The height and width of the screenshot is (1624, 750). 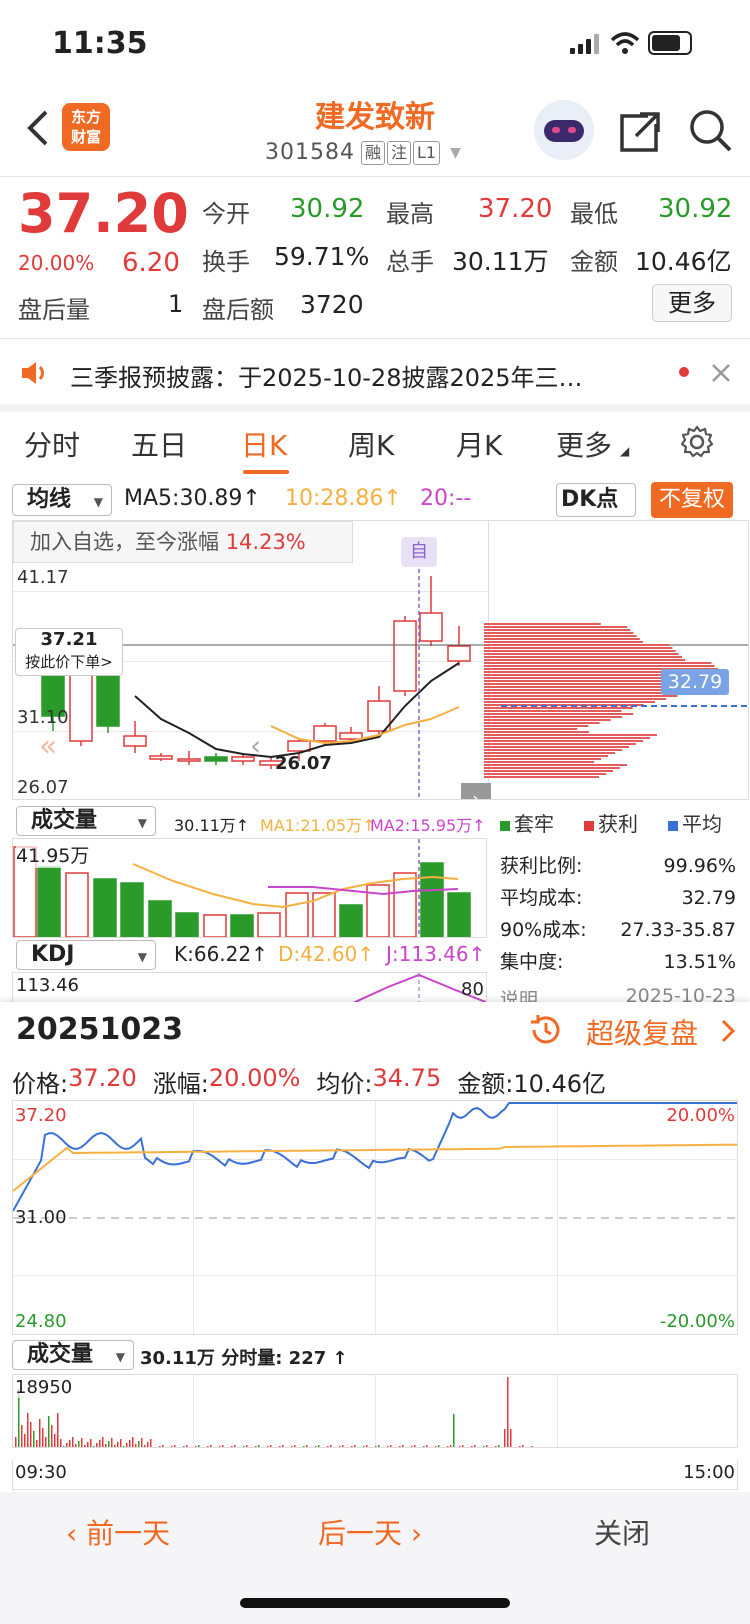 I want to click on ma5-value: MA5:30.89↑, so click(x=192, y=498).